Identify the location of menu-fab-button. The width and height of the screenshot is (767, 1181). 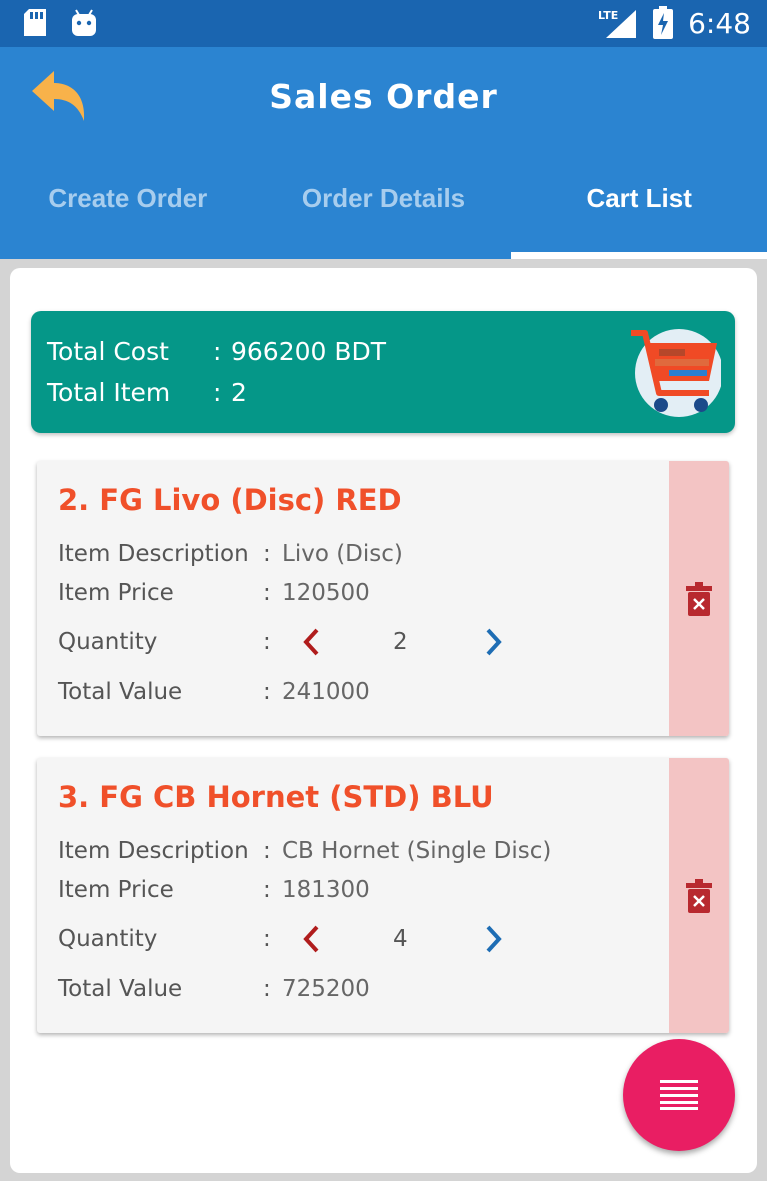
(679, 1095).